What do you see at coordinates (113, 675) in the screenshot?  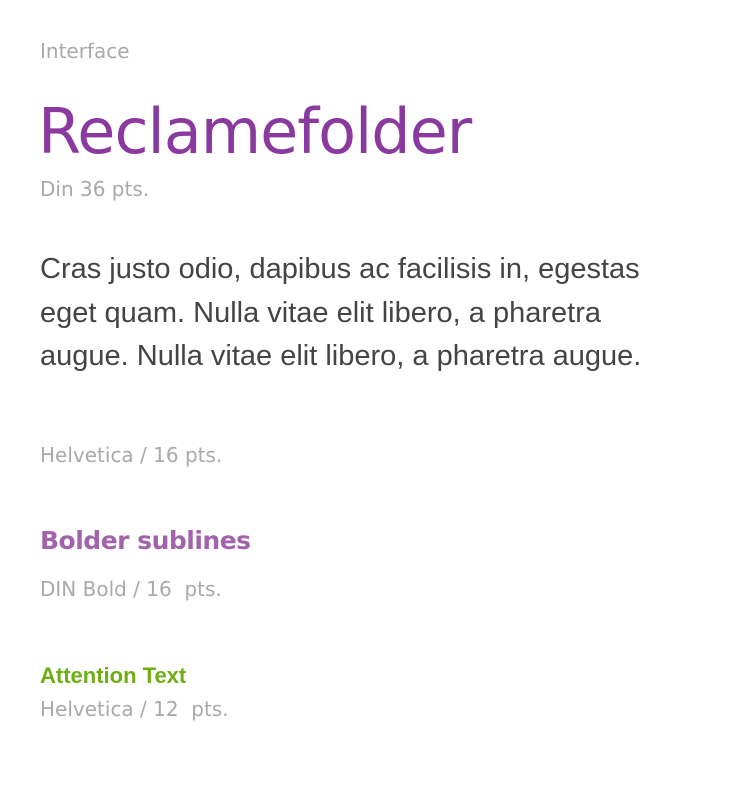 I see `attention-text-sample: Attention Text` at bounding box center [113, 675].